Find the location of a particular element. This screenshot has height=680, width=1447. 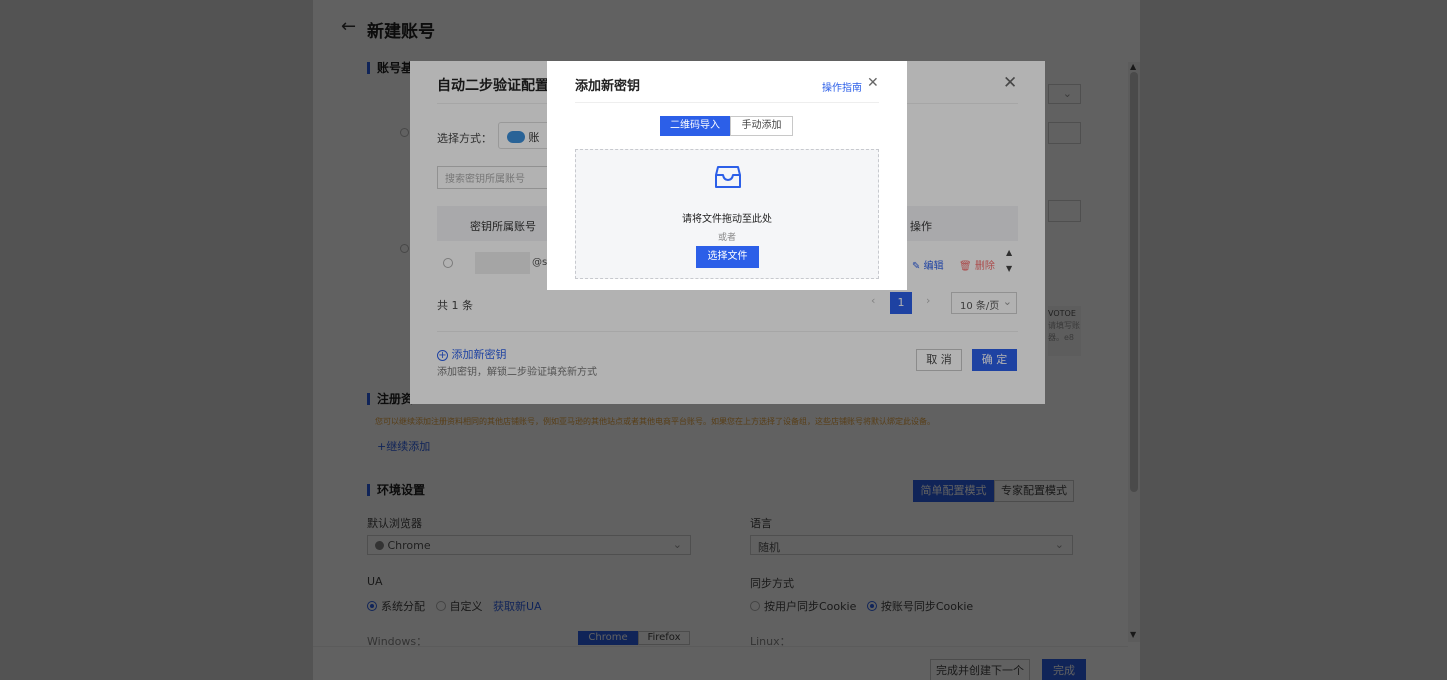

dialog2-title: 添加新密钥 is located at coordinates (608, 86).